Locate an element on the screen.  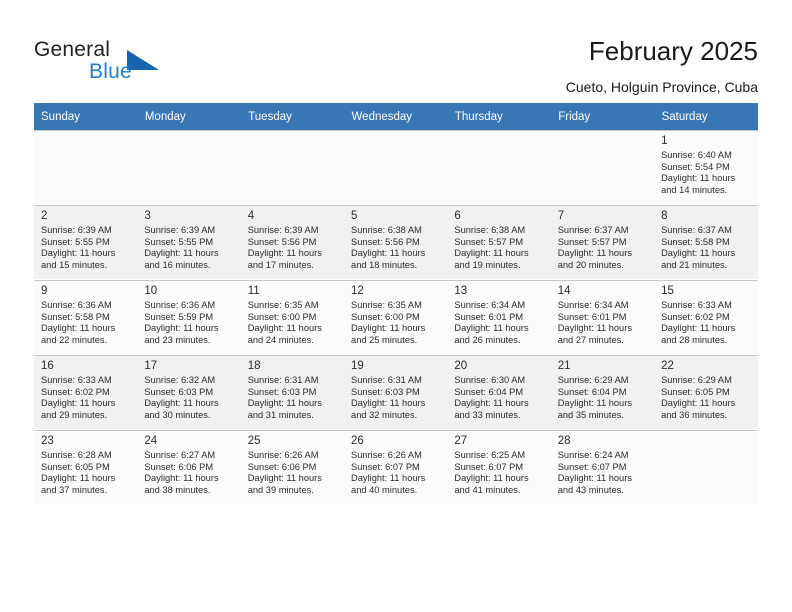
day-number: 11 is located at coordinates (253, 291).